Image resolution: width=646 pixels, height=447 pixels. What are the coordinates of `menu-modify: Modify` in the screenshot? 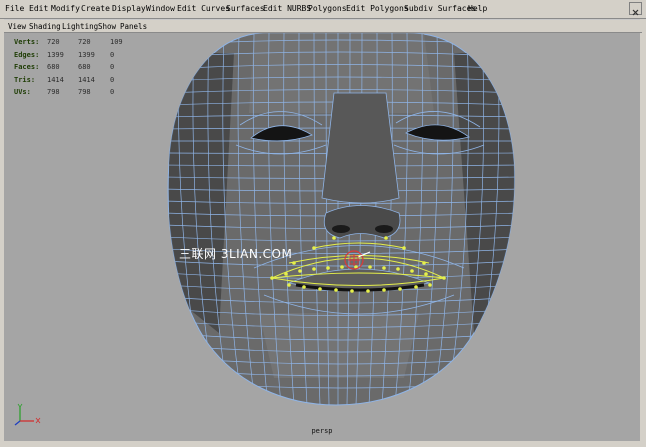 It's located at (65, 9).